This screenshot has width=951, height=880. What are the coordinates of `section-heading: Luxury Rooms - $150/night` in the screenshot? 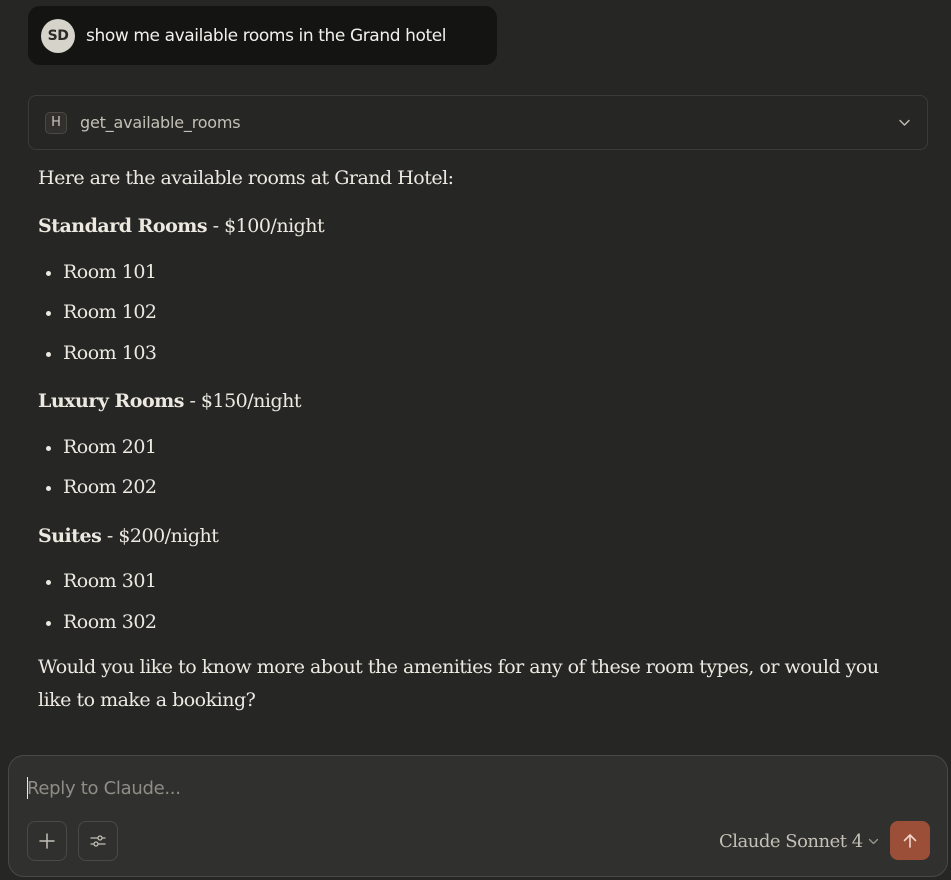 It's located at (170, 401).